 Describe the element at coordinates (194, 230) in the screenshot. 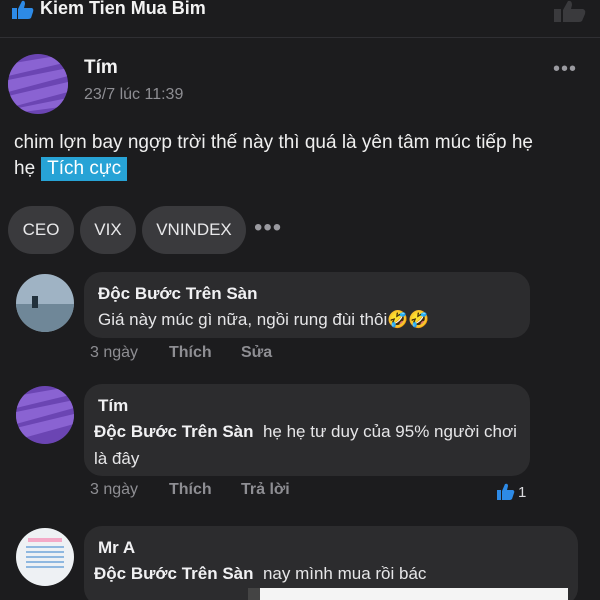

I see `tag-vnindex: VNINDEX` at that location.